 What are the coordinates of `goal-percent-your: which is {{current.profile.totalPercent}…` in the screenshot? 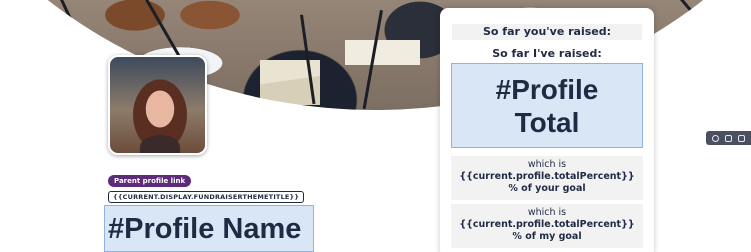 It's located at (547, 178).